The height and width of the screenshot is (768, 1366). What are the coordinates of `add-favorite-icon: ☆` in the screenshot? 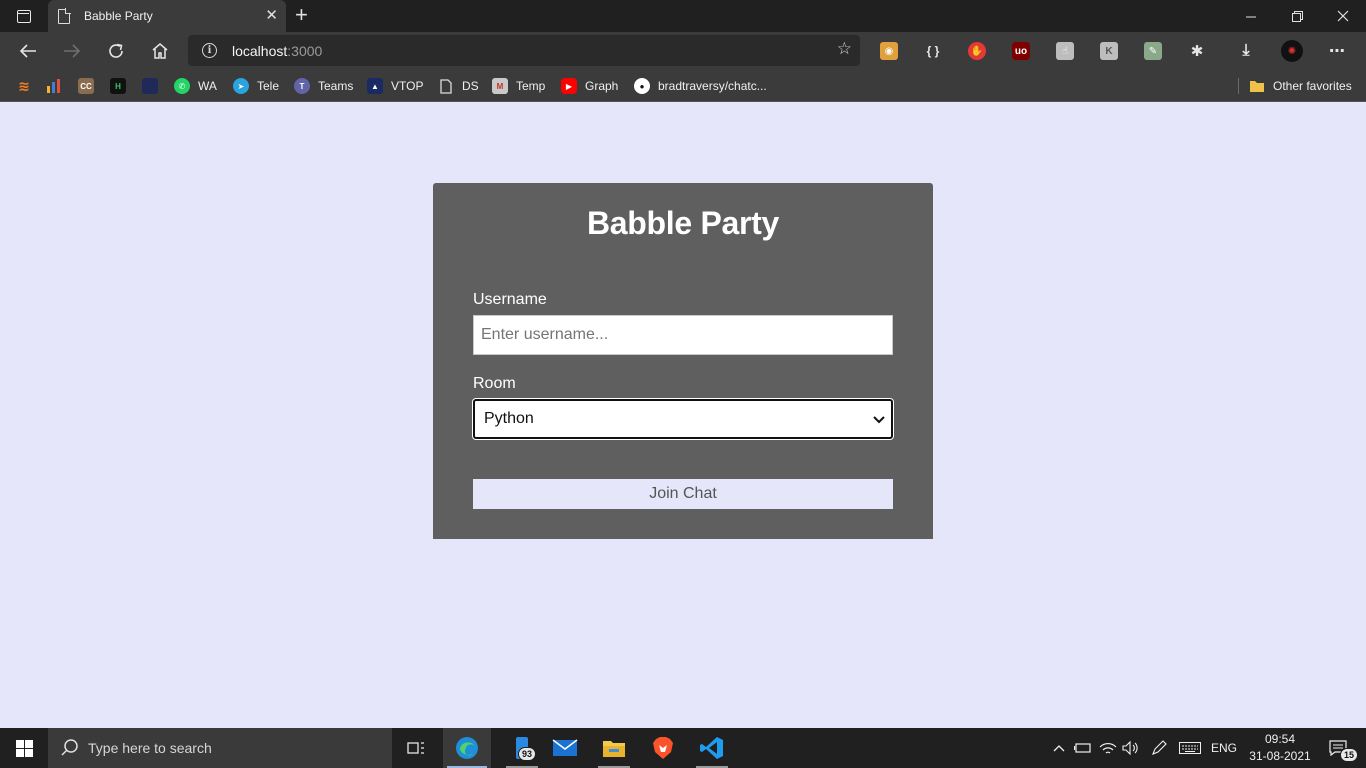 It's located at (844, 49).